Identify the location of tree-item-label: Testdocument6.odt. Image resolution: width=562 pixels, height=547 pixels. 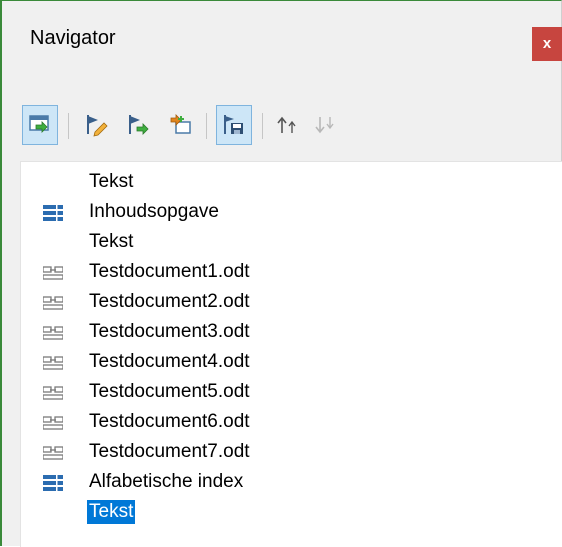
(169, 421).